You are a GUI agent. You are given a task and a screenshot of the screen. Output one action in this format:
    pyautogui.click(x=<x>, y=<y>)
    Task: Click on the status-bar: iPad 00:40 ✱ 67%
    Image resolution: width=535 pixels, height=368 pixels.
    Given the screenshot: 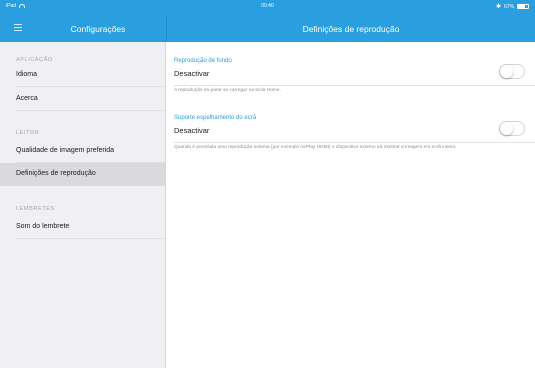 What is the action you would take?
    pyautogui.click(x=267, y=8)
    